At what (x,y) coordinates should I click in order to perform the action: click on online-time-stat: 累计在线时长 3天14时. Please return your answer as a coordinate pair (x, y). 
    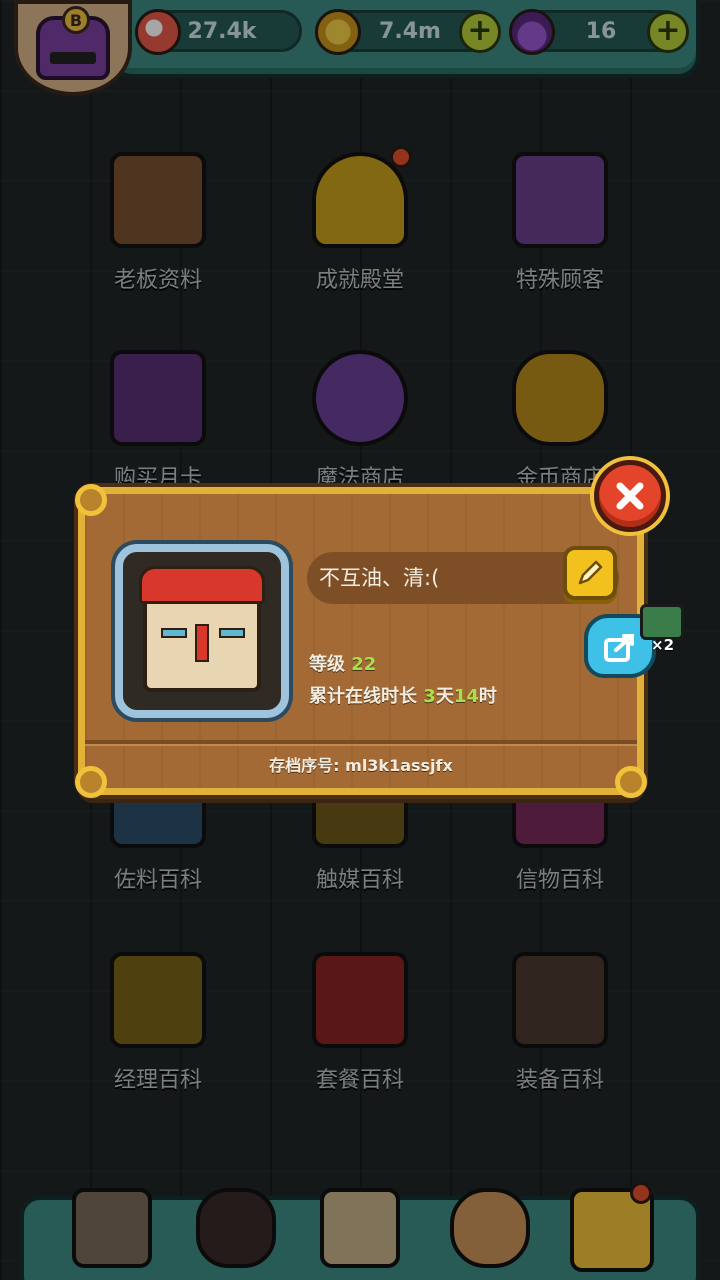
    Looking at the image, I should click on (403, 695).